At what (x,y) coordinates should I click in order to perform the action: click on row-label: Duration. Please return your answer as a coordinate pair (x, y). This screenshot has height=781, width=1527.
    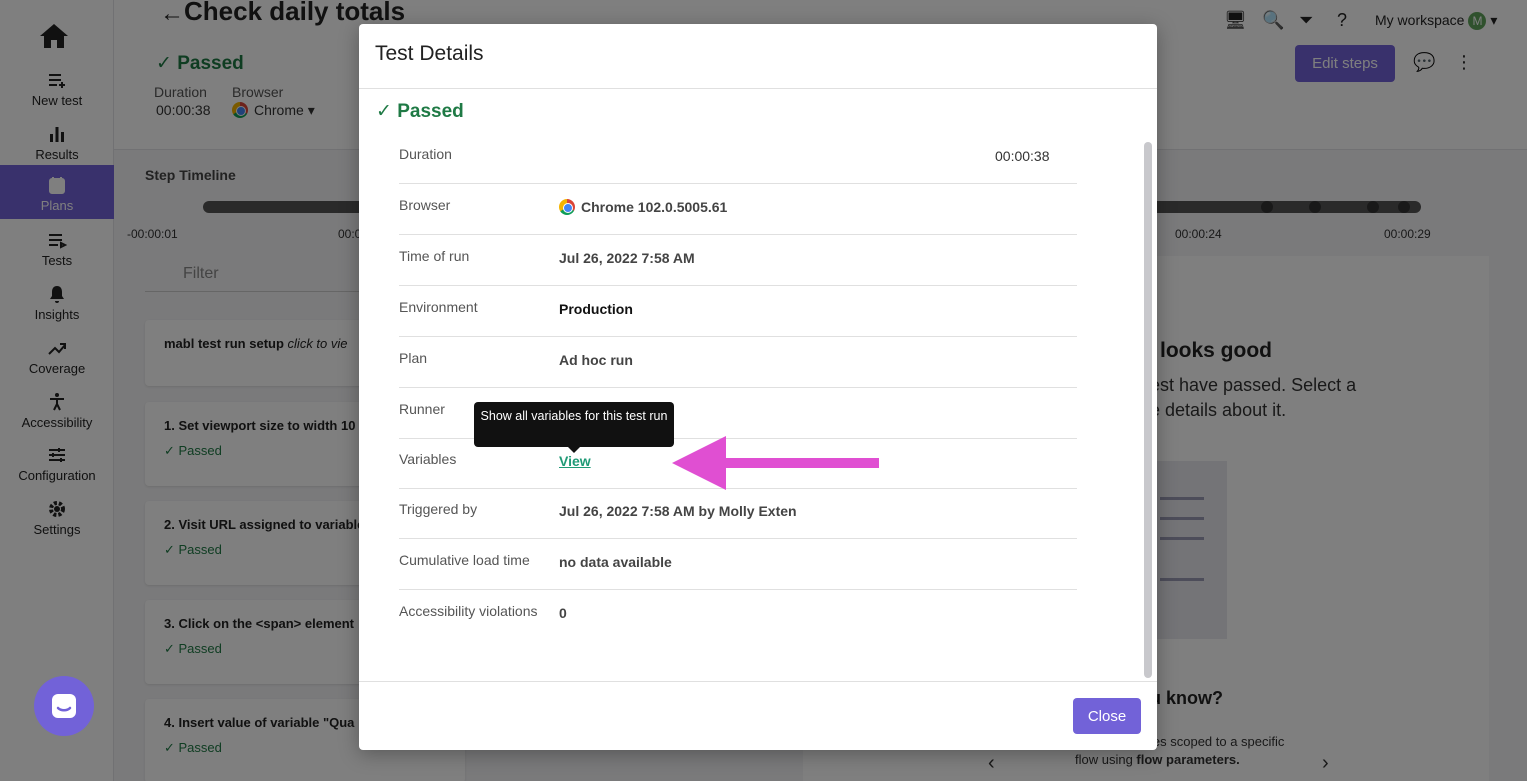
    Looking at the image, I should click on (425, 154).